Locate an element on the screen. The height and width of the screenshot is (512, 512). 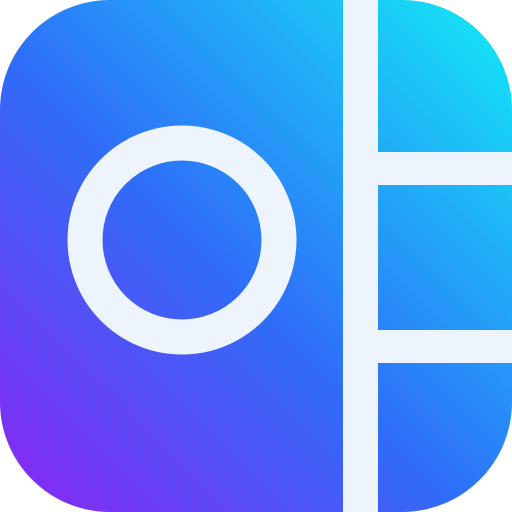
horizontal-divider-top is located at coordinates (427, 168).